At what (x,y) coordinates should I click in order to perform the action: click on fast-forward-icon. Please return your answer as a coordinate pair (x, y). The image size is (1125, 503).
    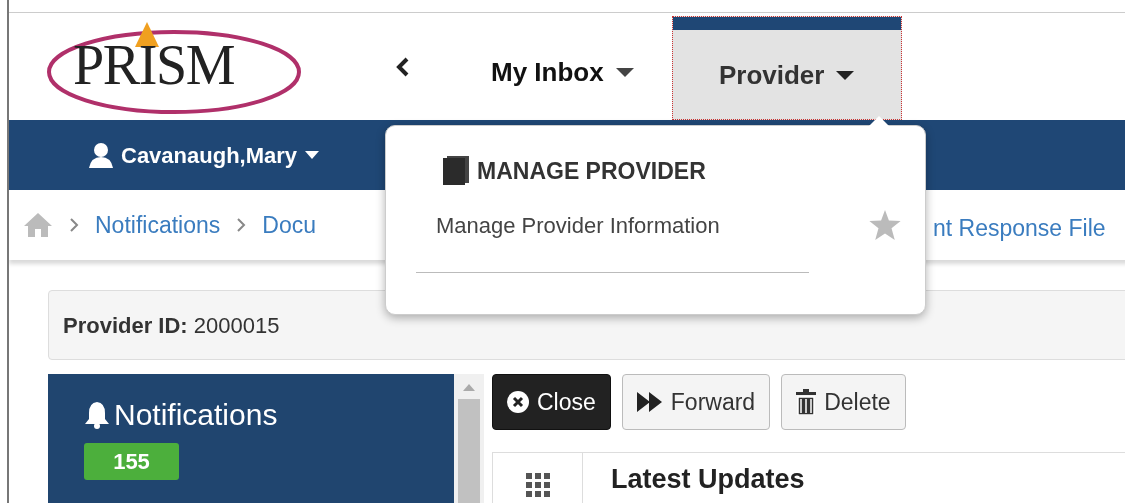
    Looking at the image, I should click on (649, 402).